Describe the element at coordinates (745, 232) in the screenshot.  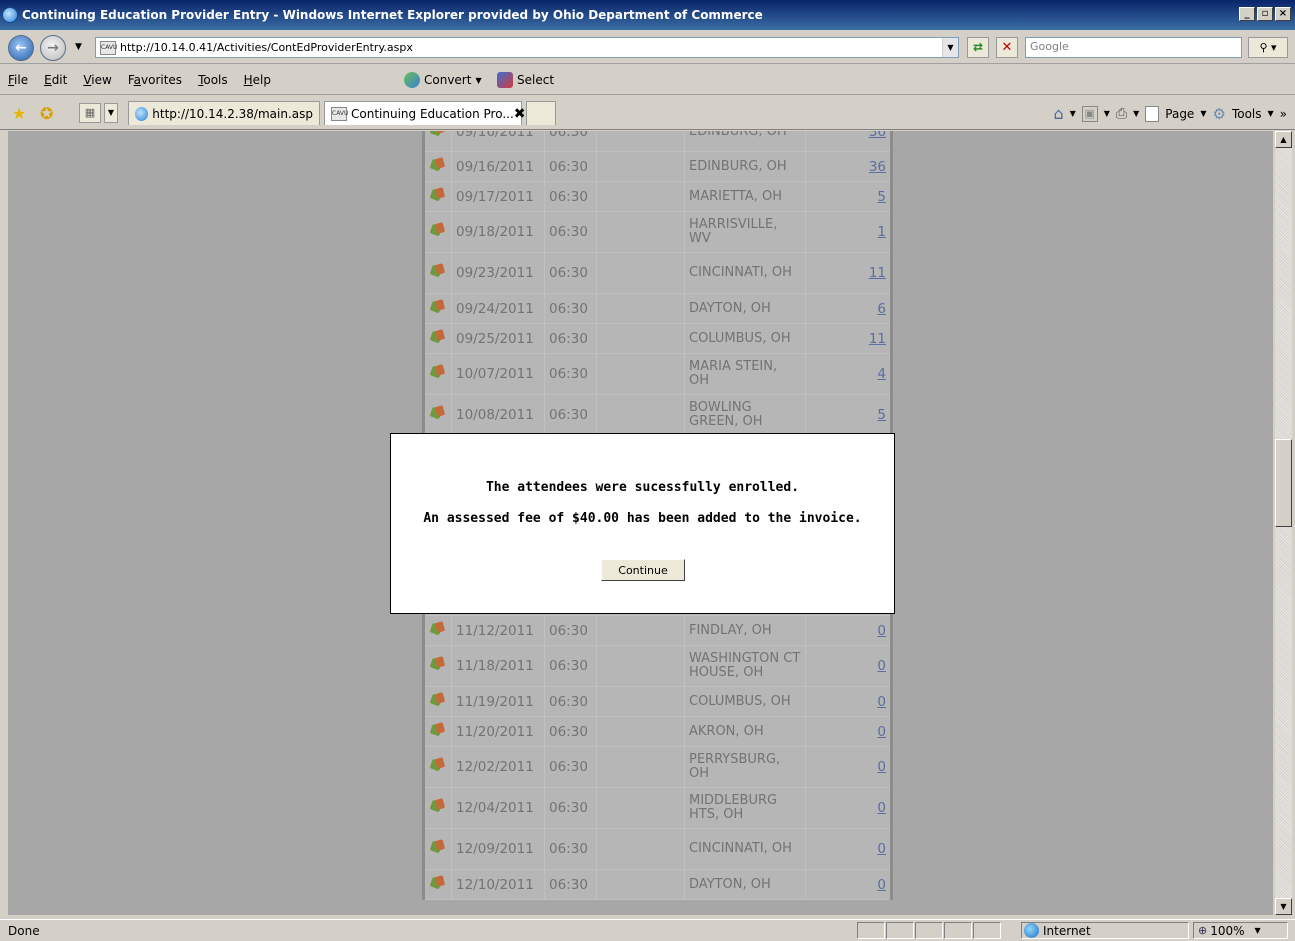
I see `event-location: HARRISVILLE, WV` at that location.